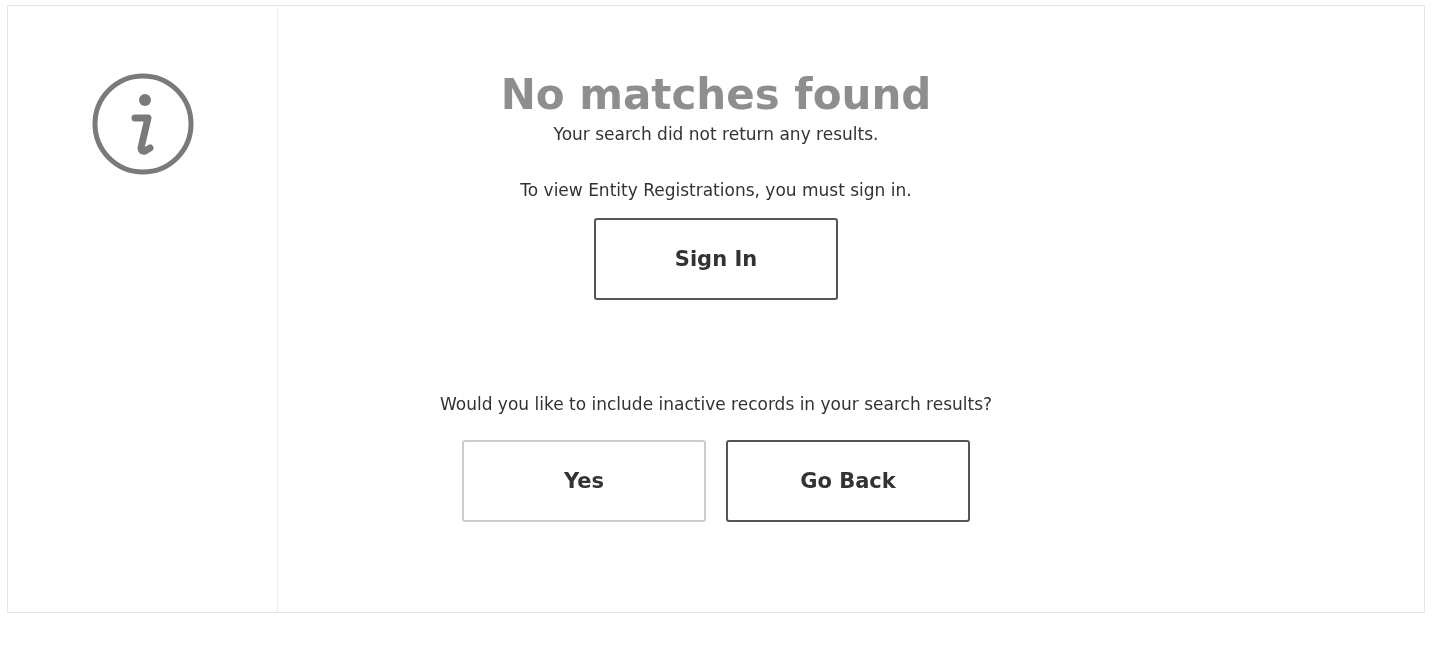 Image resolution: width=1432 pixels, height=647 pixels. I want to click on heading: No matches found, so click(716, 95).